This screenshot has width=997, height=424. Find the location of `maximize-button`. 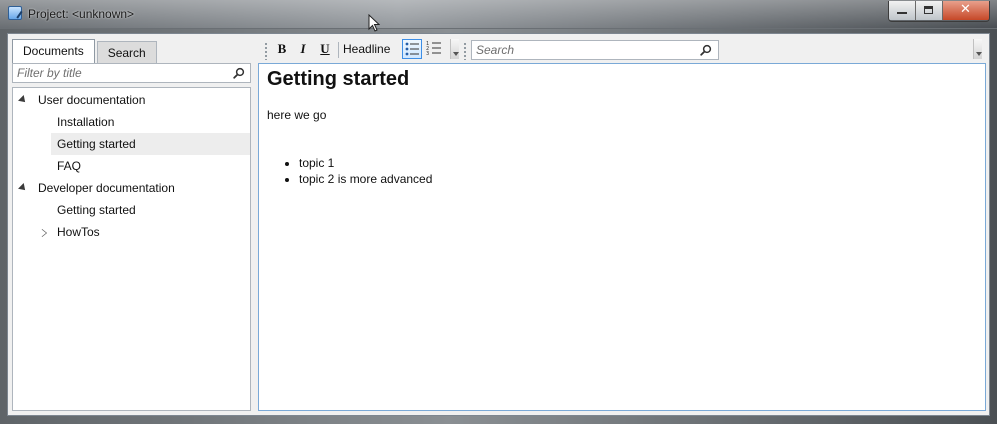

maximize-button is located at coordinates (929, 10).